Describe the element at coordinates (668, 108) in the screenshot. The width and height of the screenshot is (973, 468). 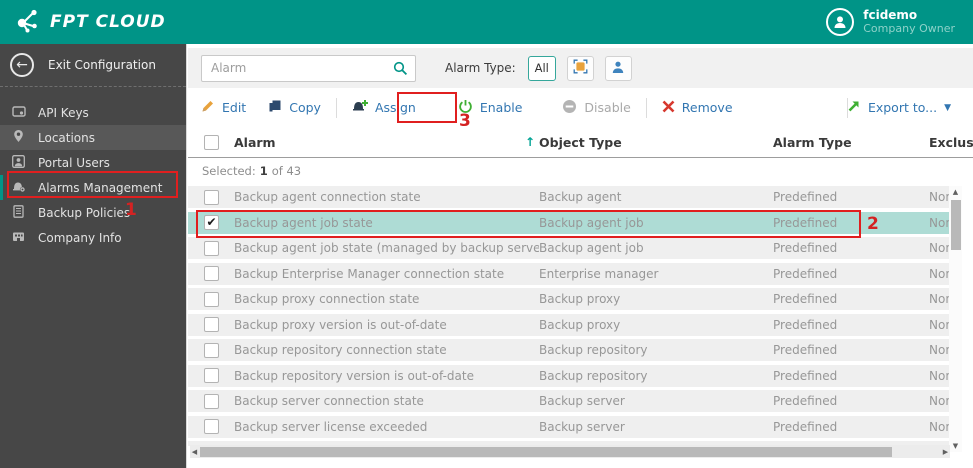
I see `remove-x-icon` at that location.